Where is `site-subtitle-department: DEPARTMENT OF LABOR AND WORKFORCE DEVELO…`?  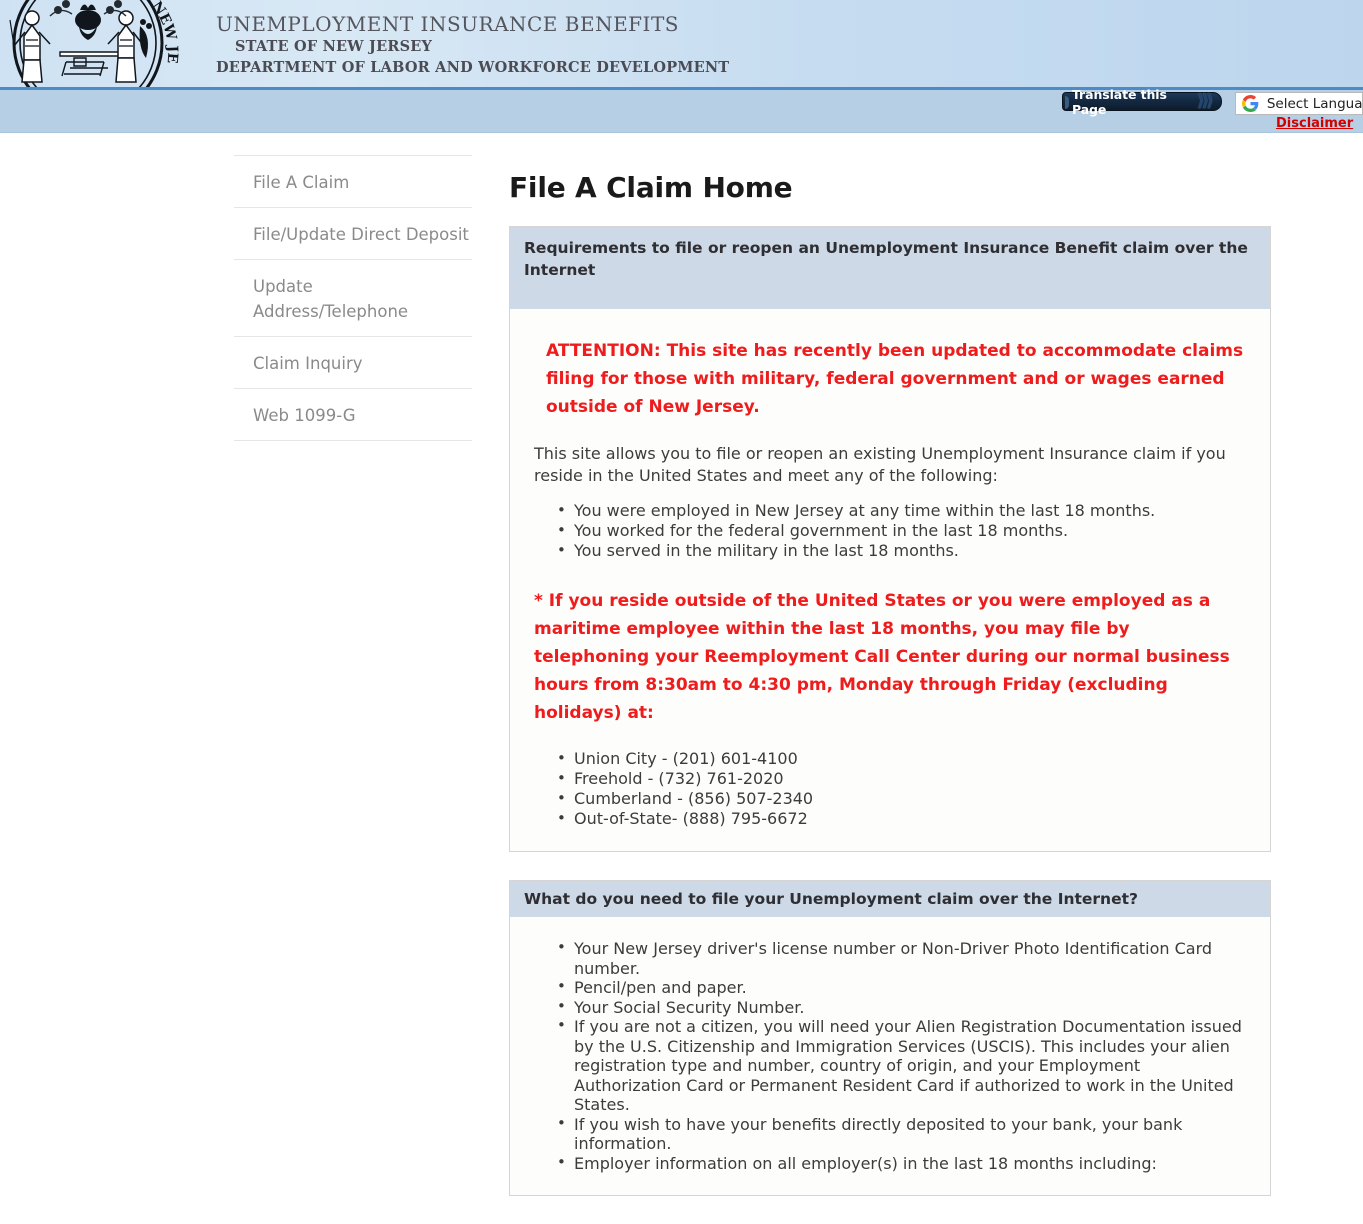
site-subtitle-department: DEPARTMENT OF LABOR AND WORKFORCE DEVELO… is located at coordinates (473, 67).